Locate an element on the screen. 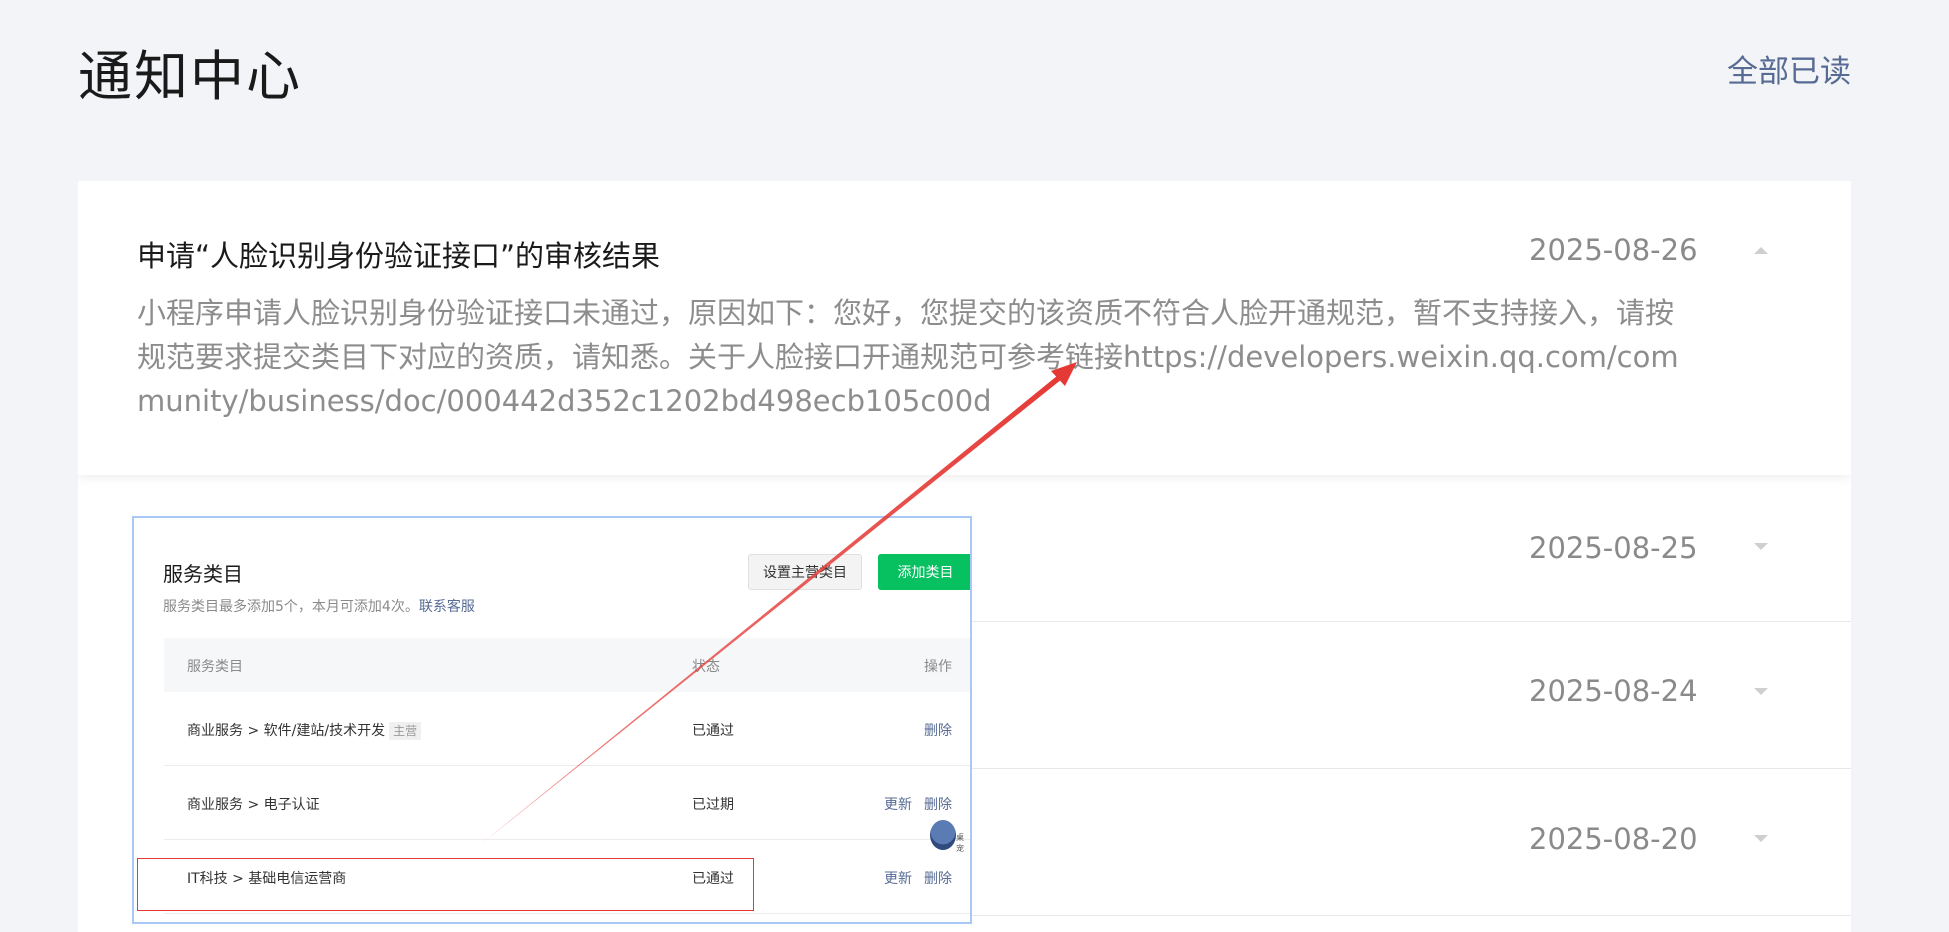  notification-title: 申请“人脸识别身份验证接口”的审核结果 is located at coordinates (399, 256).